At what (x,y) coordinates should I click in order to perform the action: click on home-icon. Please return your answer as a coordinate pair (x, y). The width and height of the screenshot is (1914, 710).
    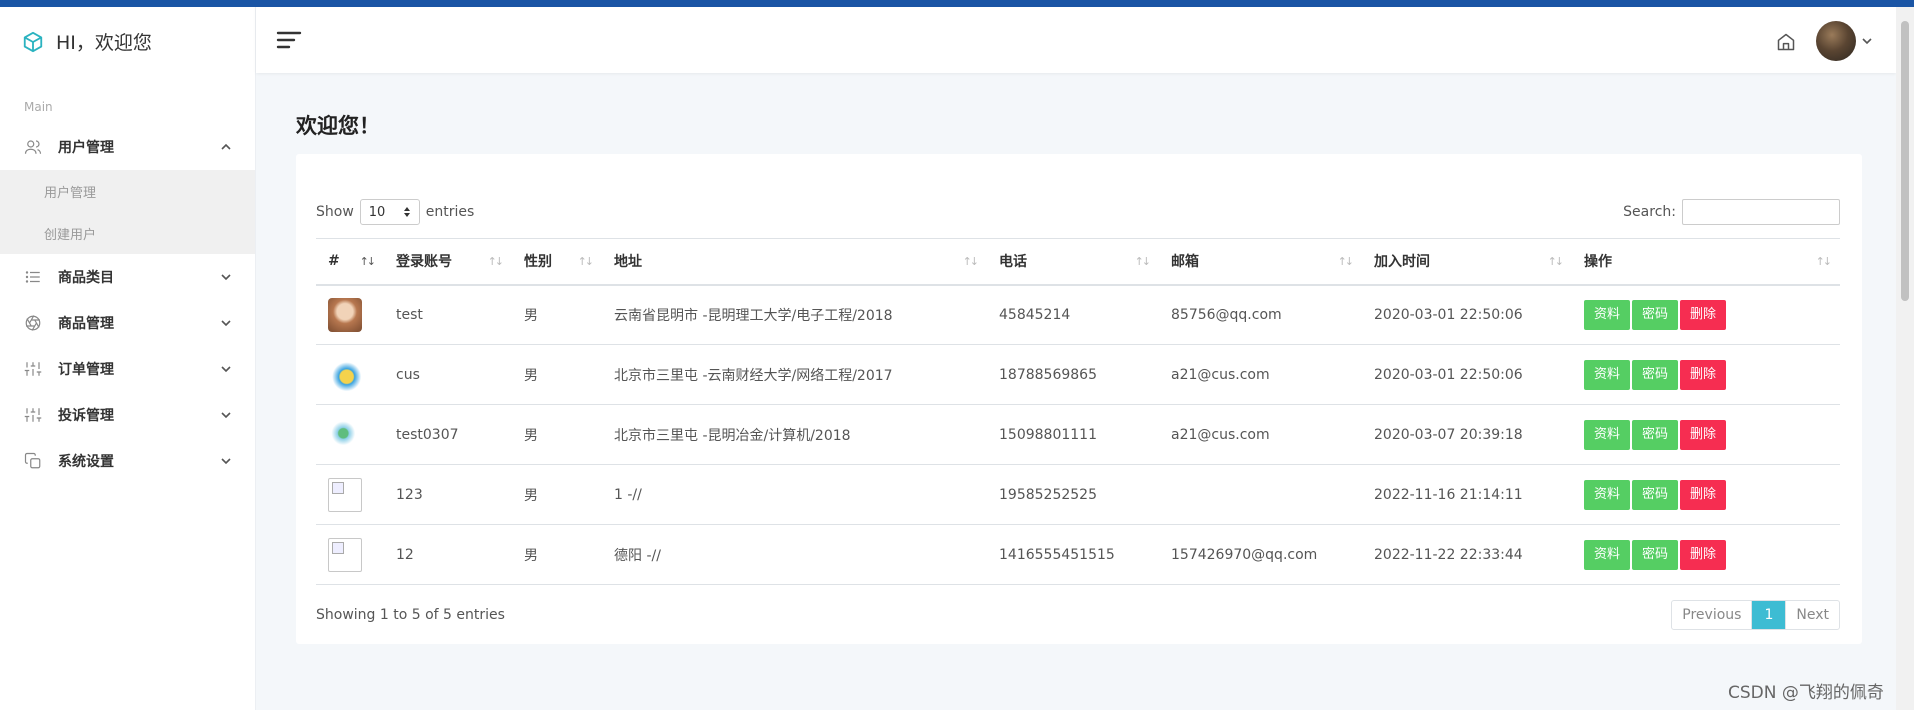
    Looking at the image, I should click on (1786, 42).